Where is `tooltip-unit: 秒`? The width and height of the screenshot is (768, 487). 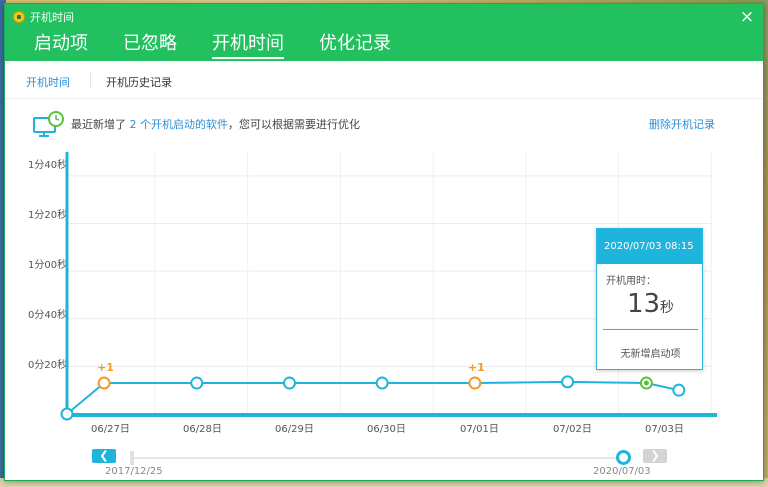 tooltip-unit: 秒 is located at coordinates (667, 308).